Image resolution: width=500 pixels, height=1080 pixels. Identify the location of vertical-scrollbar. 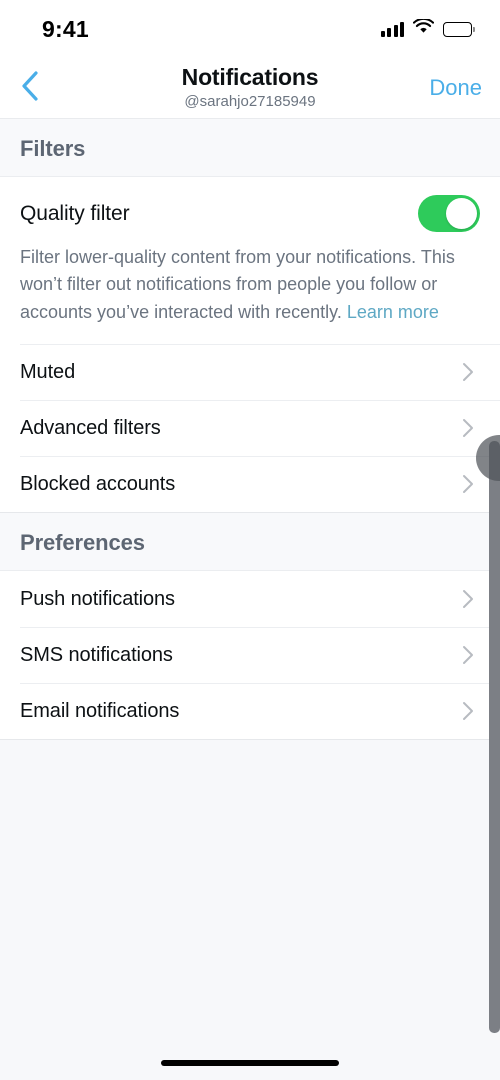
(494, 737).